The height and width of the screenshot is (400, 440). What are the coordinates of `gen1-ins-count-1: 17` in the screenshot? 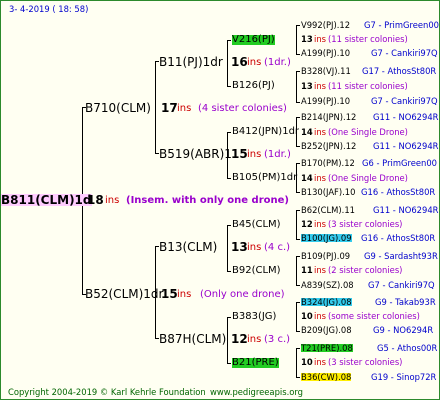 It's located at (169, 108).